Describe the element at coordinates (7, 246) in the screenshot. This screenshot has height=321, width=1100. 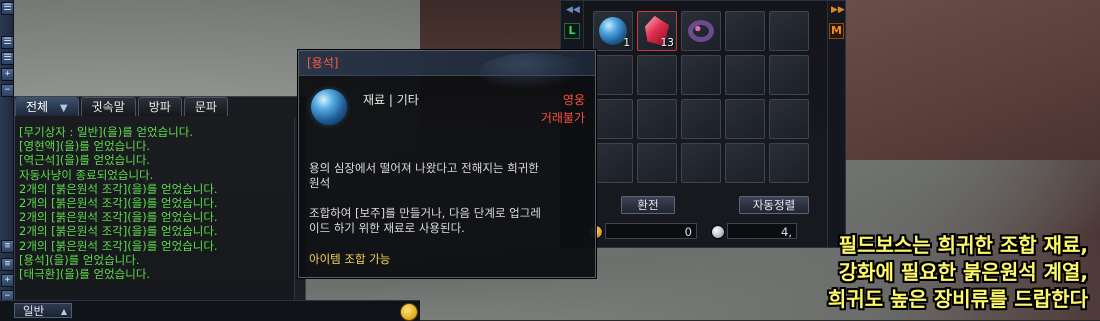
I see `scroll-list-icon: ≡` at that location.